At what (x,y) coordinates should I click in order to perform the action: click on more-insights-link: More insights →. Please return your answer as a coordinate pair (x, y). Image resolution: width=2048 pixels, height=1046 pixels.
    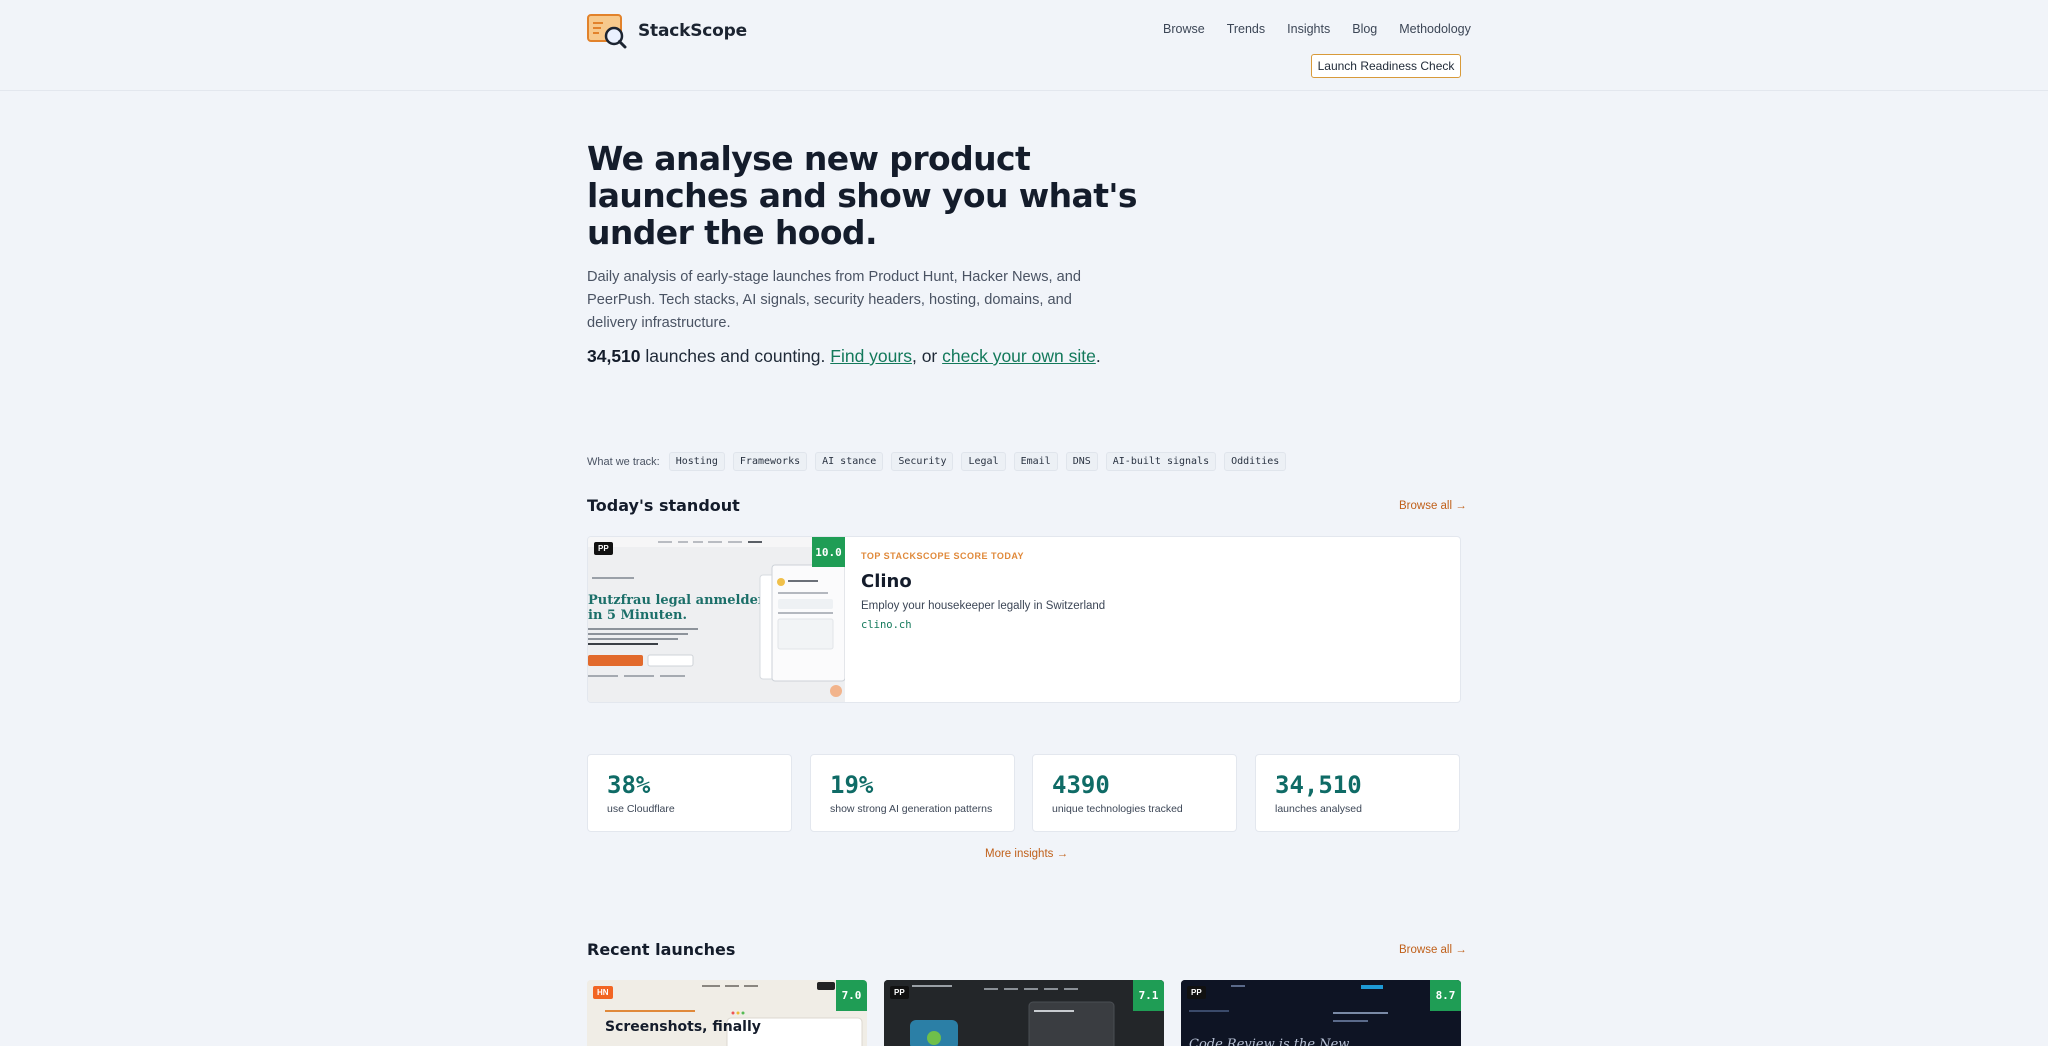
    Looking at the image, I should click on (1026, 854).